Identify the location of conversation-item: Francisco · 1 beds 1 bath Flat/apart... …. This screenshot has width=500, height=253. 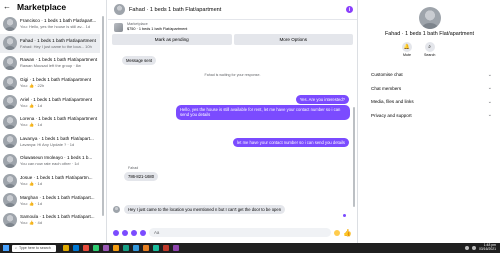
(50, 24).